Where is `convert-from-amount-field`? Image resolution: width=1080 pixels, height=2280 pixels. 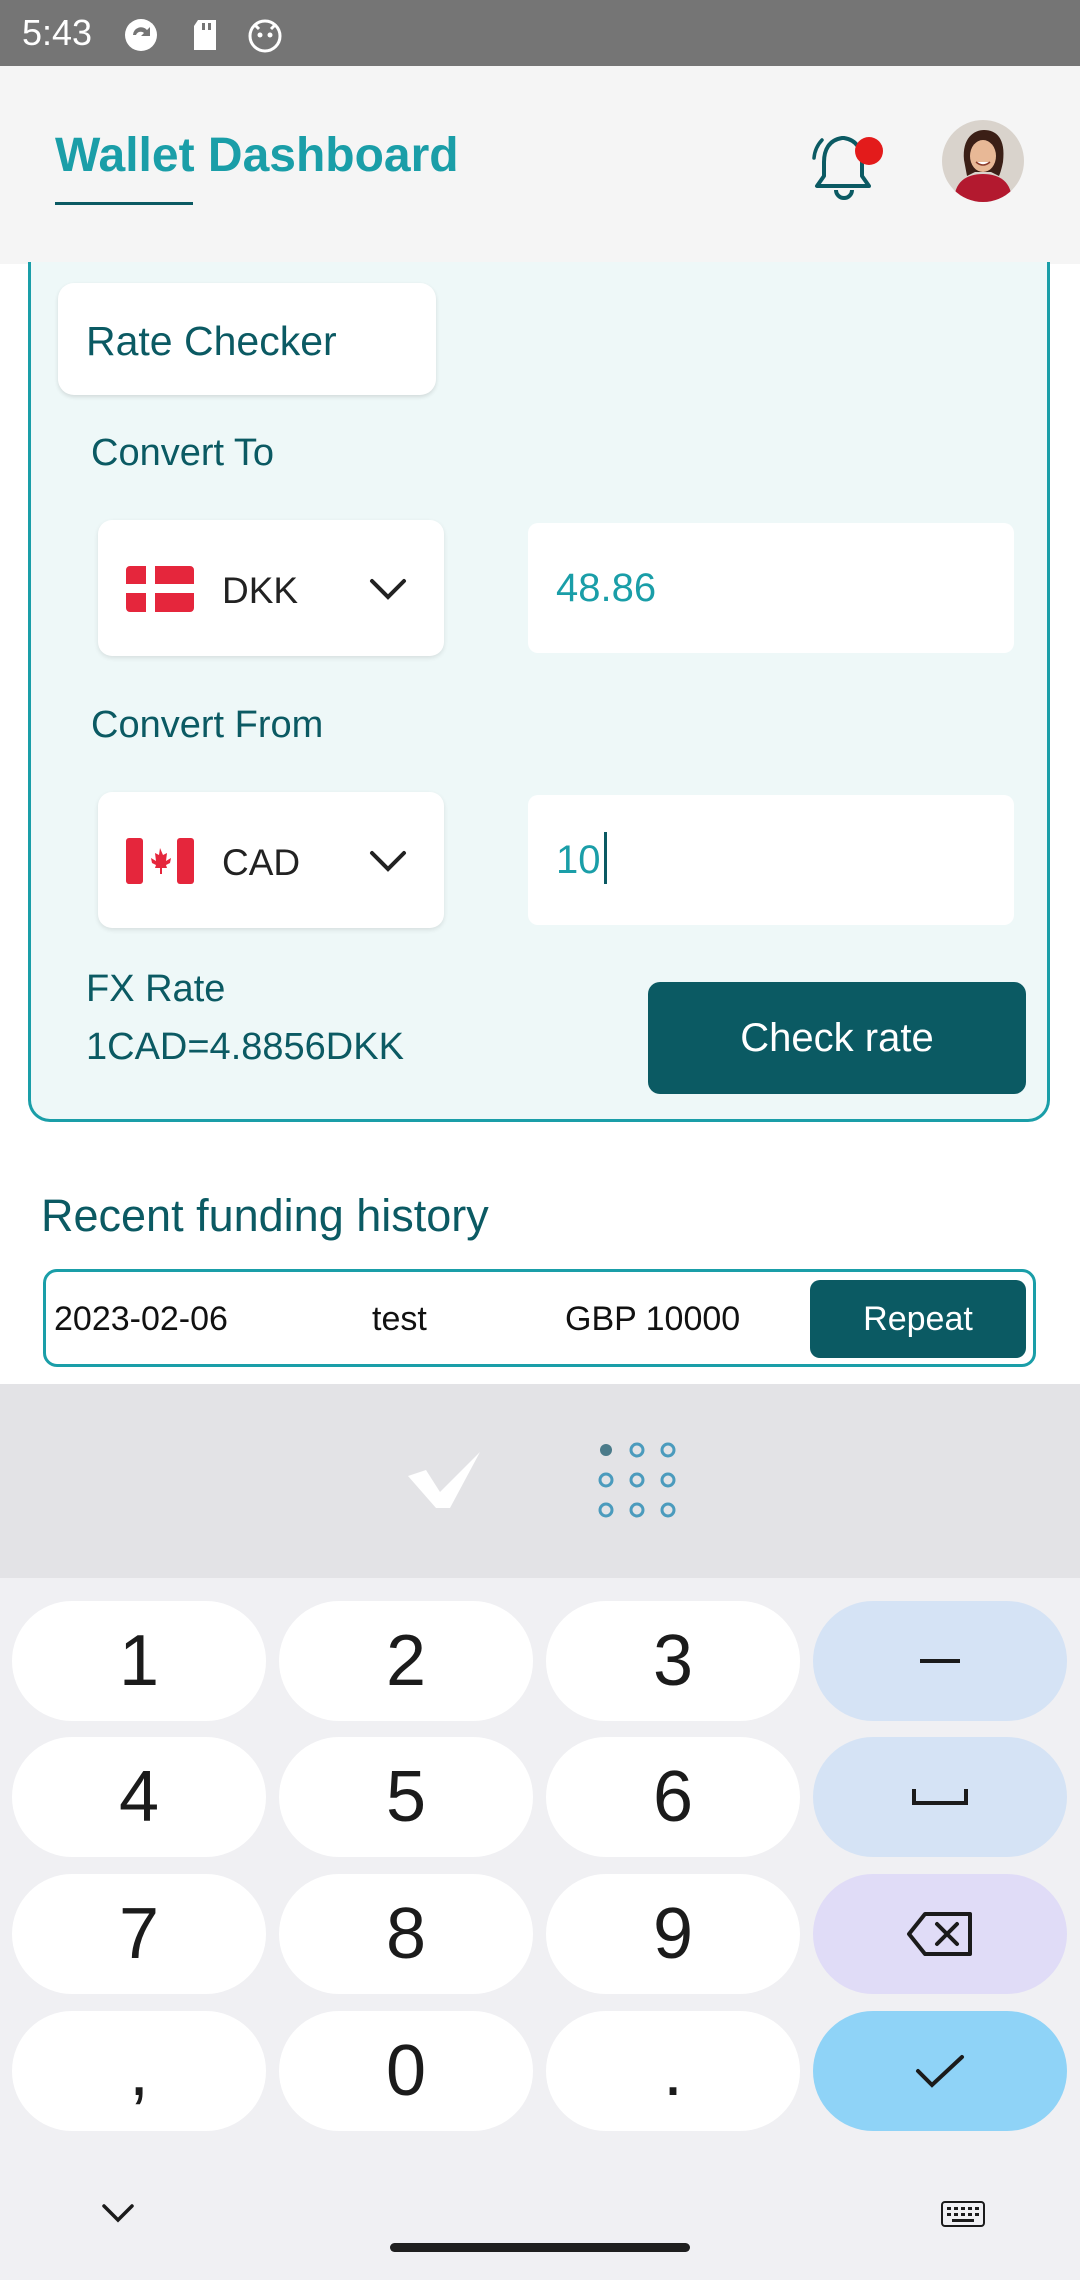 convert-from-amount-field is located at coordinates (771, 860).